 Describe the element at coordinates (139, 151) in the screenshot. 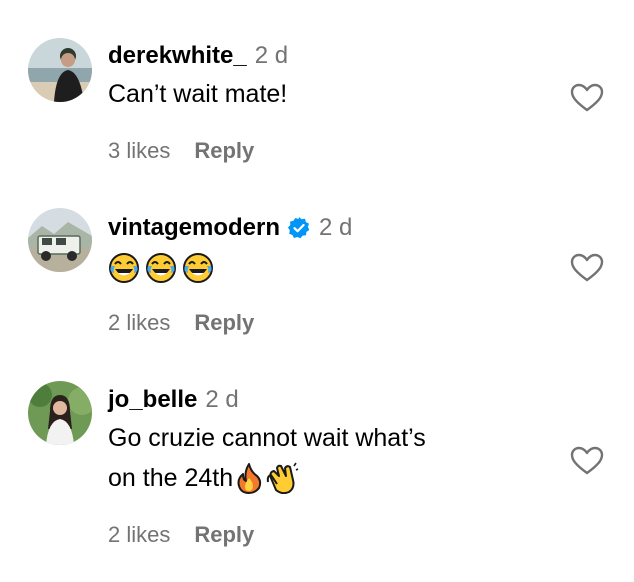

I see `likes-count: 3 likes` at that location.